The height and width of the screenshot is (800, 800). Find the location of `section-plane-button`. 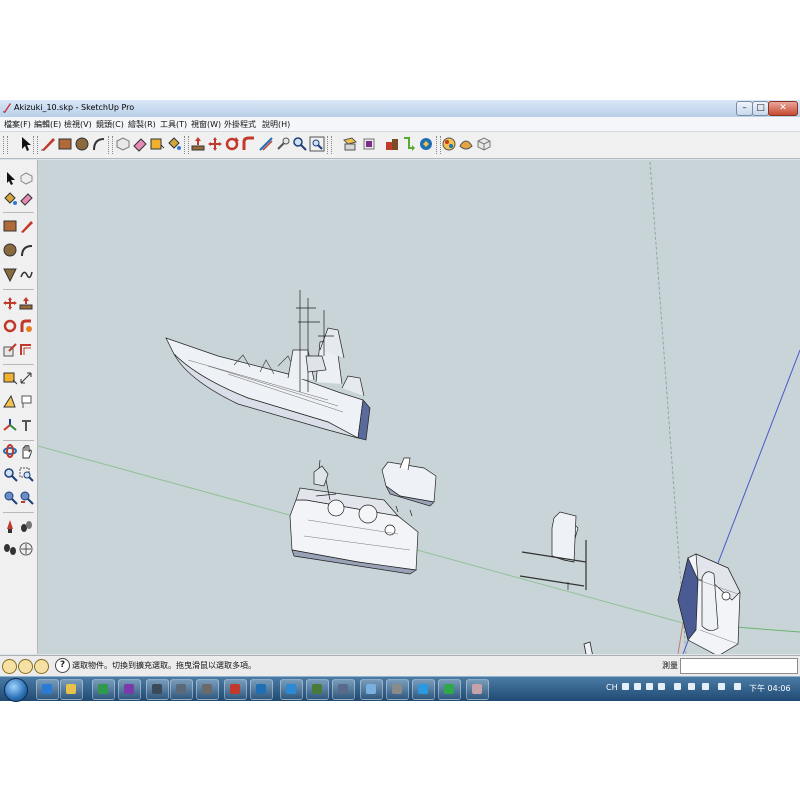

section-plane-button is located at coordinates (350, 144).